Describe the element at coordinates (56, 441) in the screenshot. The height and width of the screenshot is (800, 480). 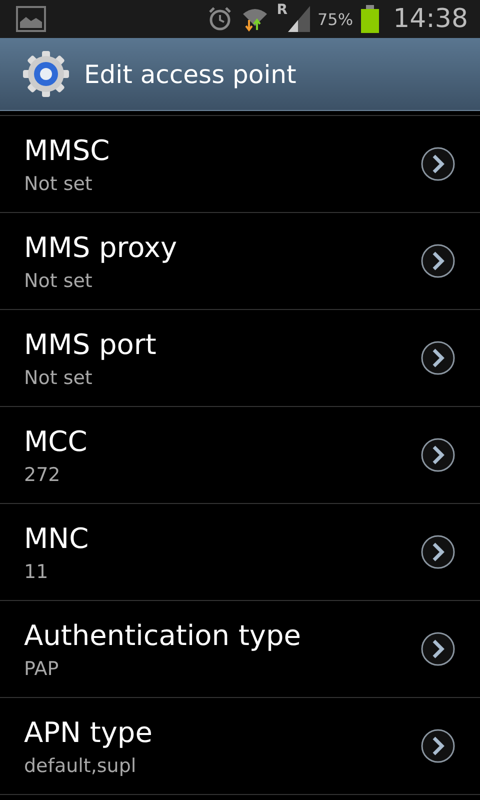
I see `setting-title: MCC` at that location.